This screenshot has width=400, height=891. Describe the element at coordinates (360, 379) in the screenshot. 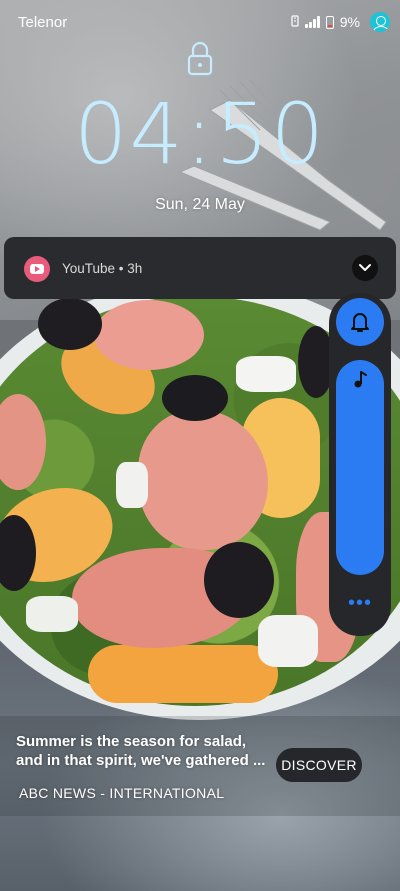

I see `music-note-icon` at that location.